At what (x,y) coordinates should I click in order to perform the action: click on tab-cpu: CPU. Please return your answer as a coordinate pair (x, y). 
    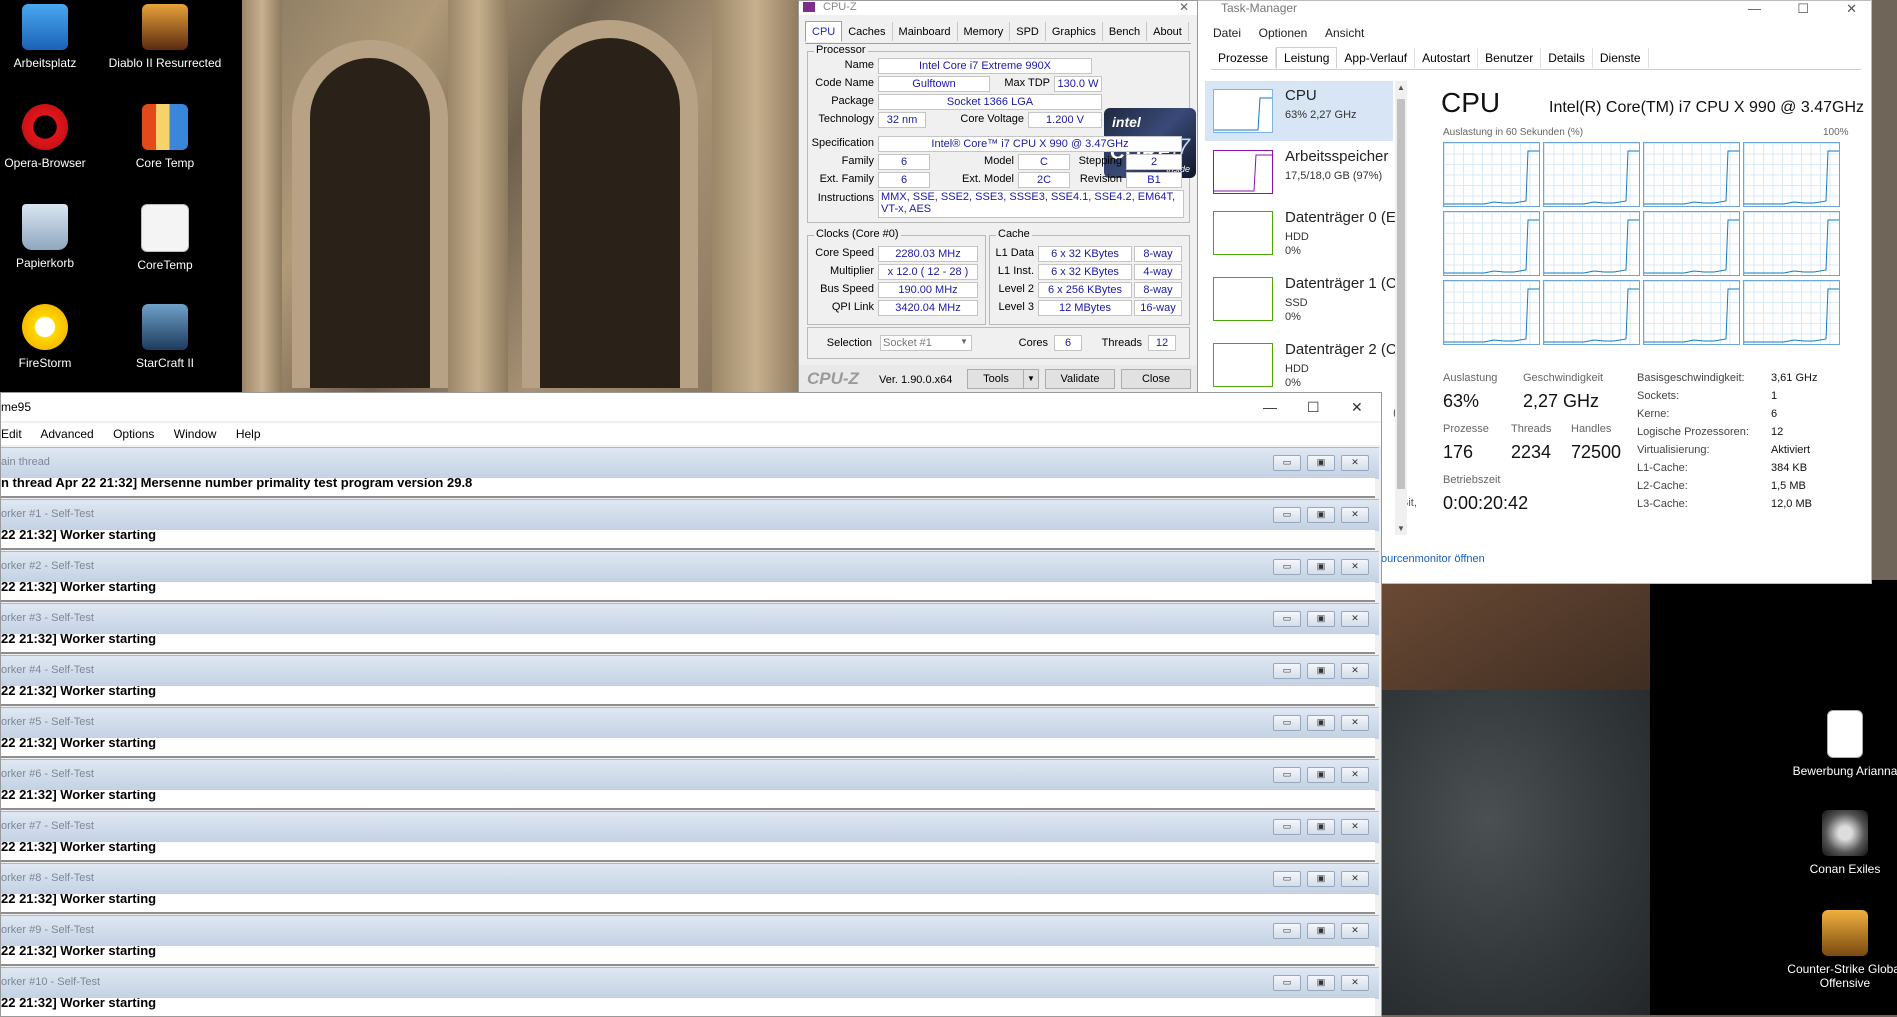
    Looking at the image, I should click on (824, 31).